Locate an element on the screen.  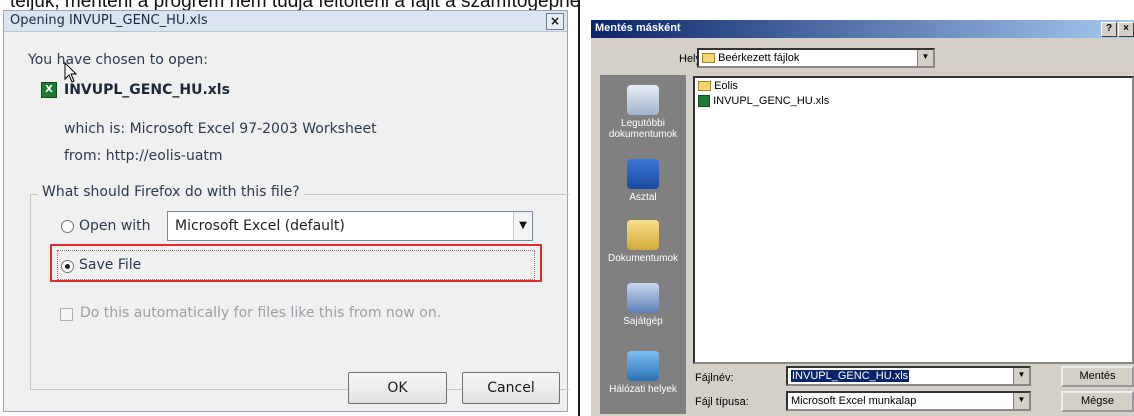
filetype-value: Microsoft Excel munkalap is located at coordinates (854, 401).